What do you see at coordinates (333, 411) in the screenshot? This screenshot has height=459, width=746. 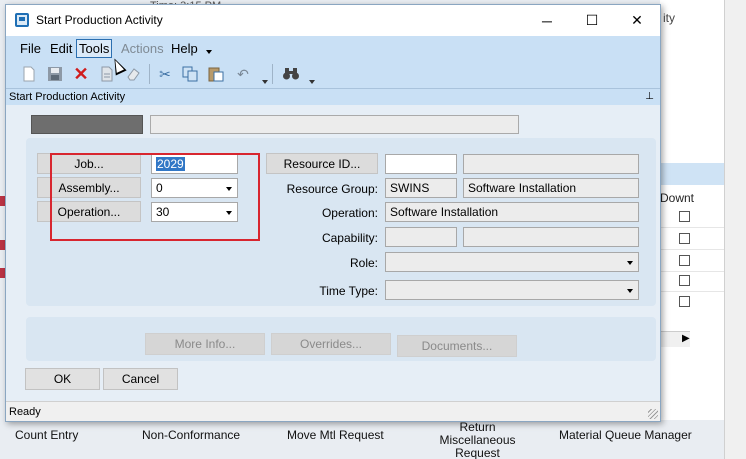 I see `status-bar: Ready` at bounding box center [333, 411].